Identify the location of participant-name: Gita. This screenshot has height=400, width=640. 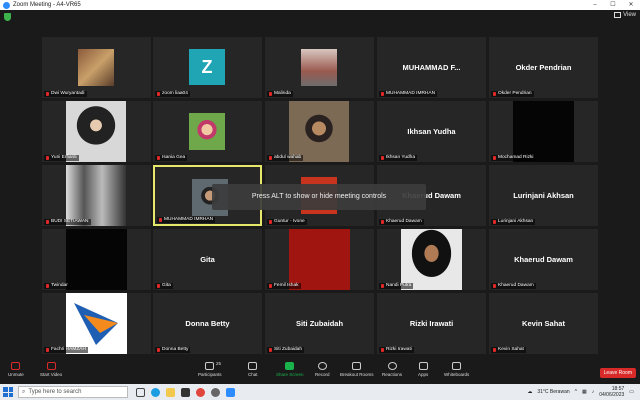
(166, 285).